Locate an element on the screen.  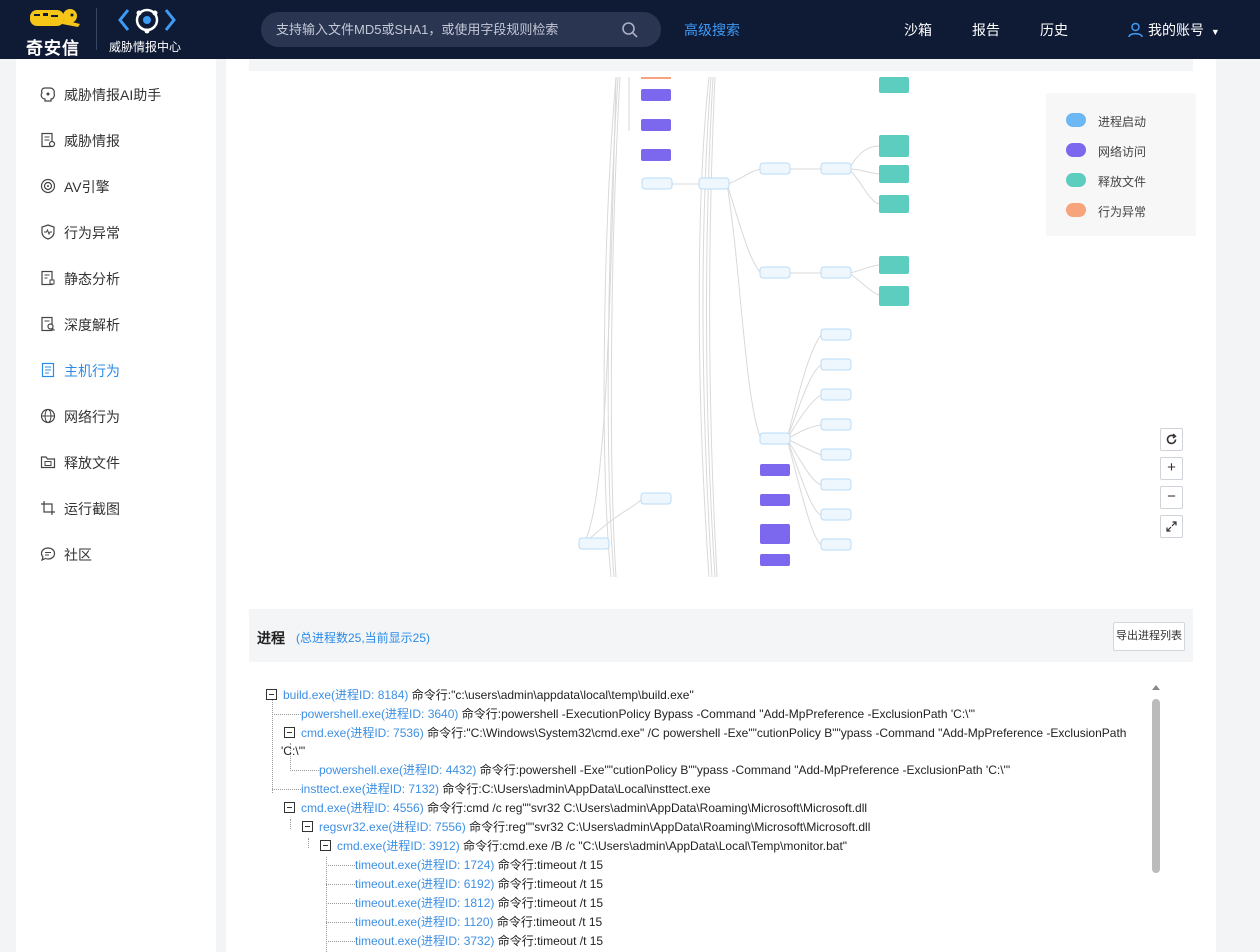
process-section-header: 进程 (总进程数25,当前显示25) 导出进程列表 is located at coordinates (721, 635).